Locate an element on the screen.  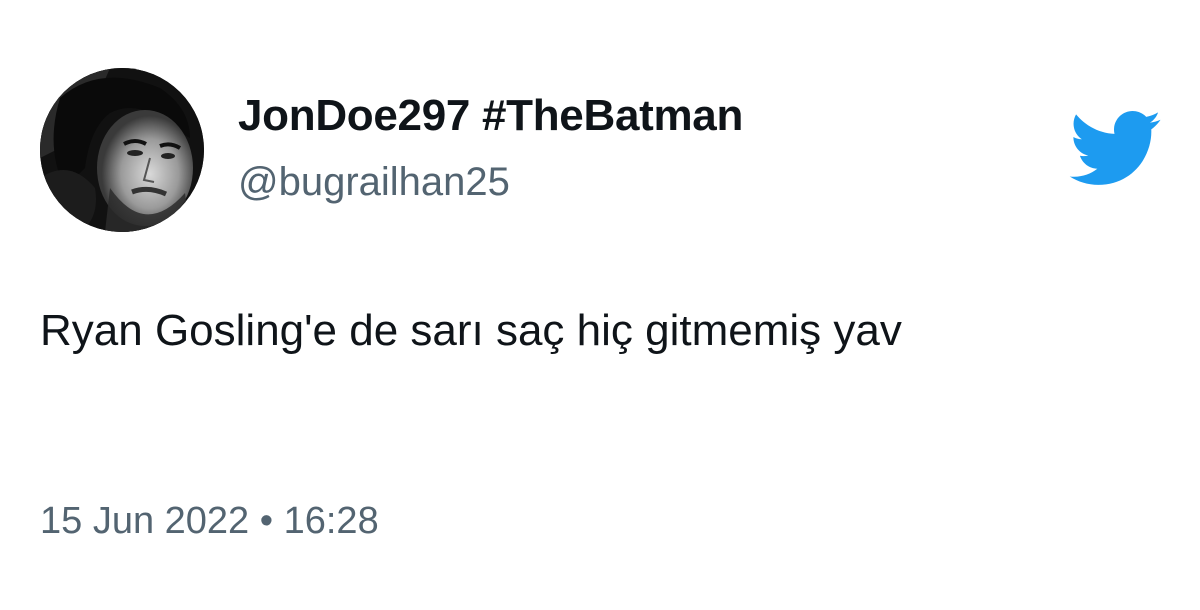
tweet-timestamp: 15 Jun 2022 • 16:28 is located at coordinates (209, 521).